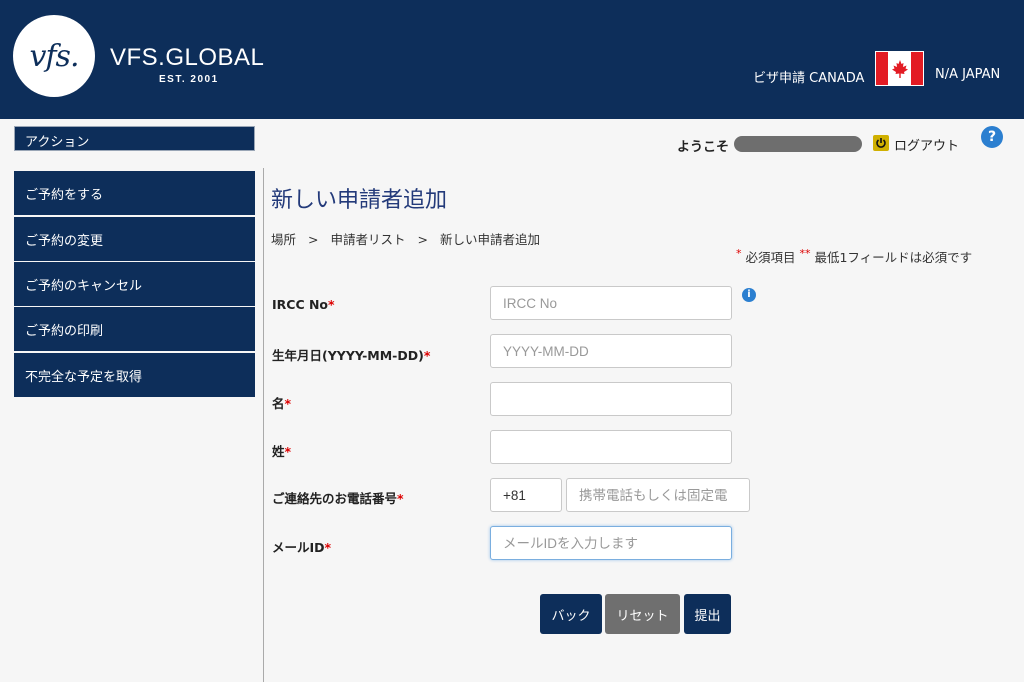 Image resolution: width=1024 pixels, height=682 pixels. I want to click on dob-label: 生年月日(YYYY-MM-DD)*, so click(351, 355).